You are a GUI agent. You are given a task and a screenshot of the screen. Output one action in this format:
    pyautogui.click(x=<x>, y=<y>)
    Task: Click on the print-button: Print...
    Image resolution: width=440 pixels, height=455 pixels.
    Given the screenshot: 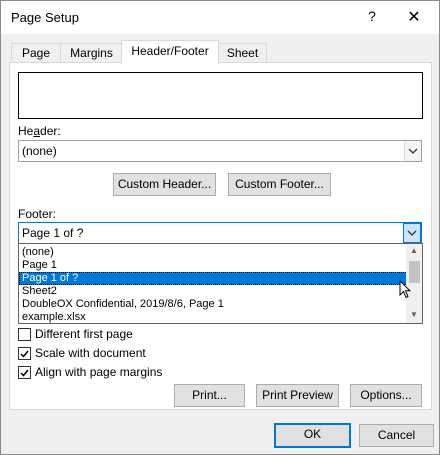 What is the action you would take?
    pyautogui.click(x=209, y=395)
    